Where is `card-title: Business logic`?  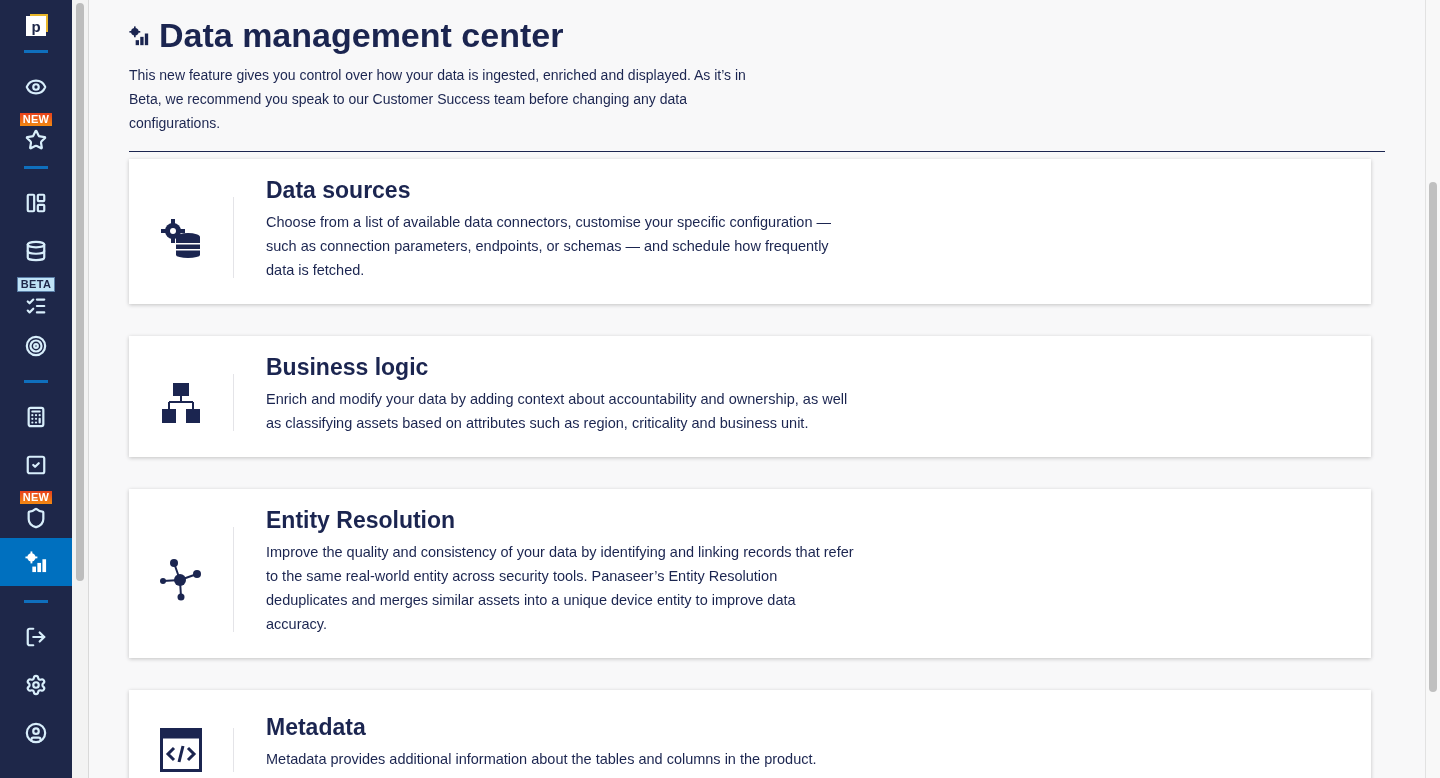 card-title: Business logic is located at coordinates (348, 367).